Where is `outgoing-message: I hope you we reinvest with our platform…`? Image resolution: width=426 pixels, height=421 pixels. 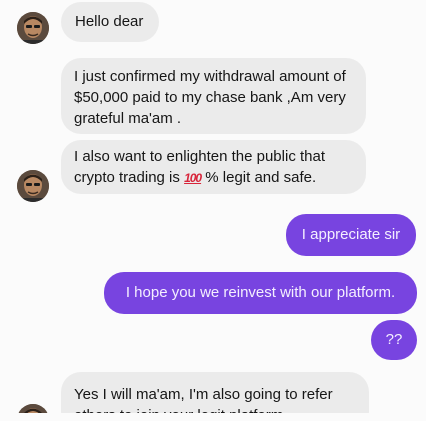 outgoing-message: I hope you we reinvest with our platform… is located at coordinates (260, 293).